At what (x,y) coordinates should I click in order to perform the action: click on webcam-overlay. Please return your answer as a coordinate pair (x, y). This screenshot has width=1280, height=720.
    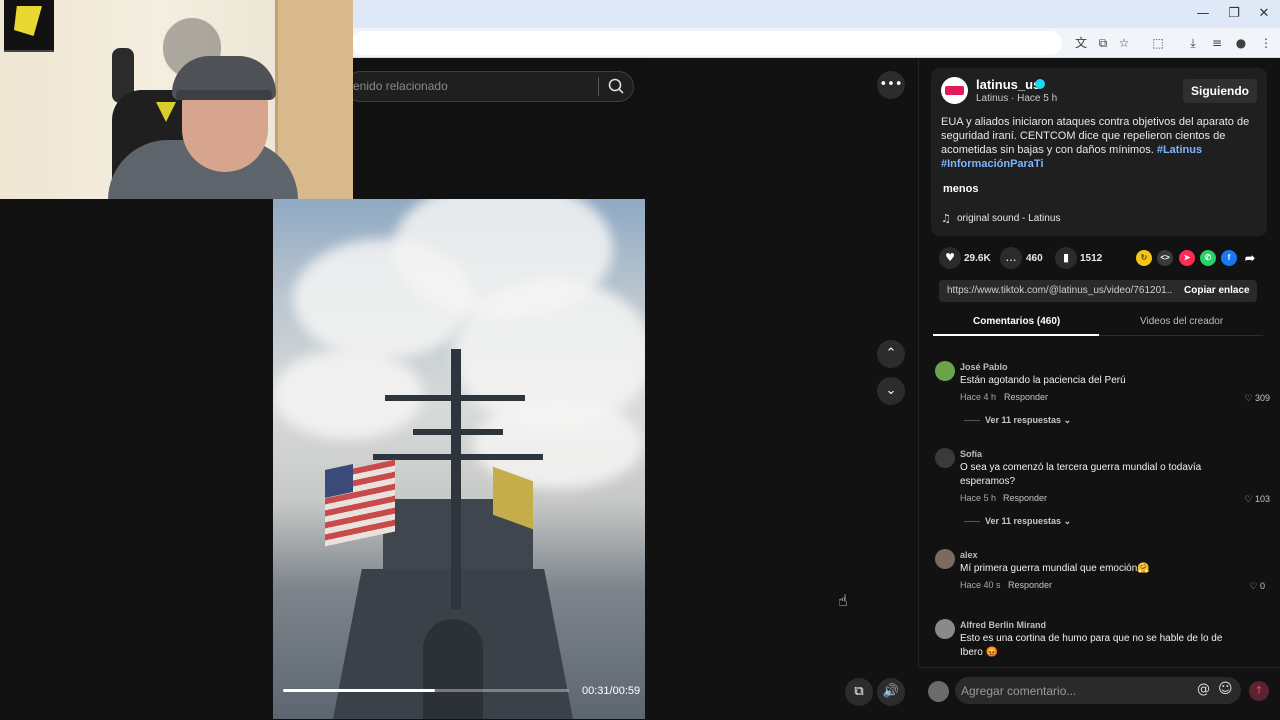
    Looking at the image, I should click on (176, 99).